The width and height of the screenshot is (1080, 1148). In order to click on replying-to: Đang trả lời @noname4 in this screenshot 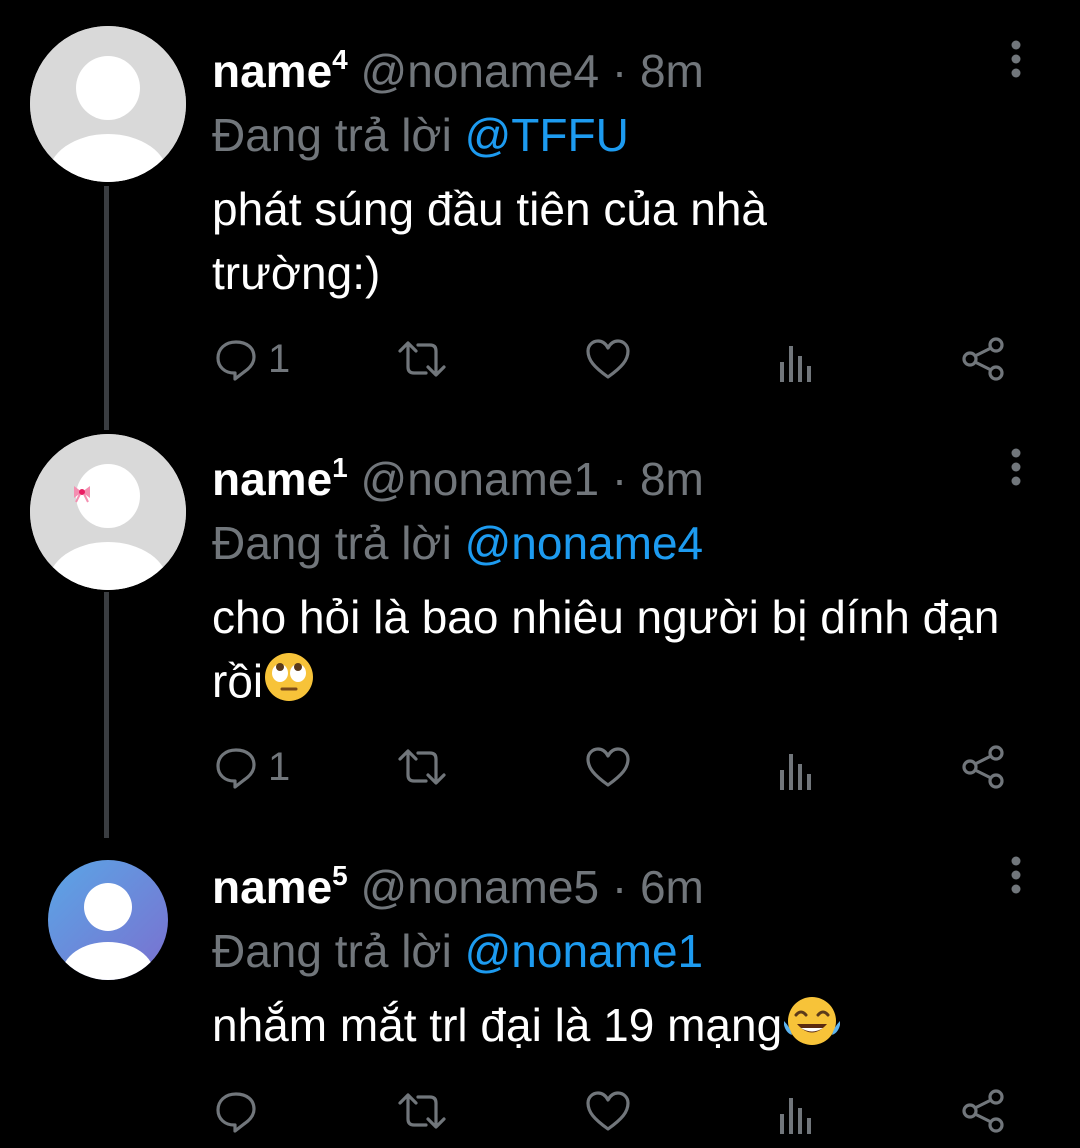, I will do `click(629, 543)`.